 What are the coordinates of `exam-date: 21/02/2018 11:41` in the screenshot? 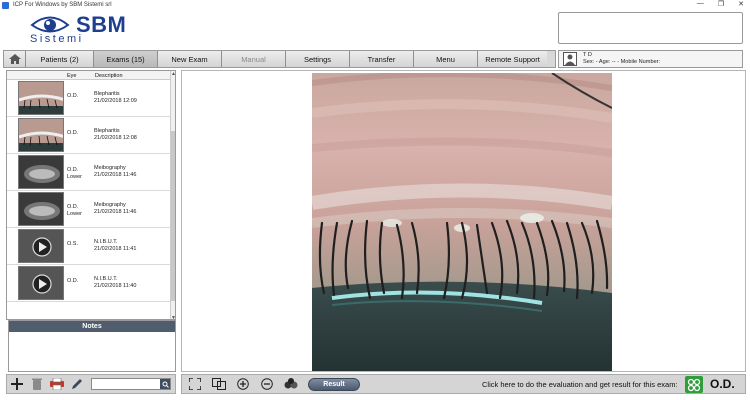 It's located at (115, 248).